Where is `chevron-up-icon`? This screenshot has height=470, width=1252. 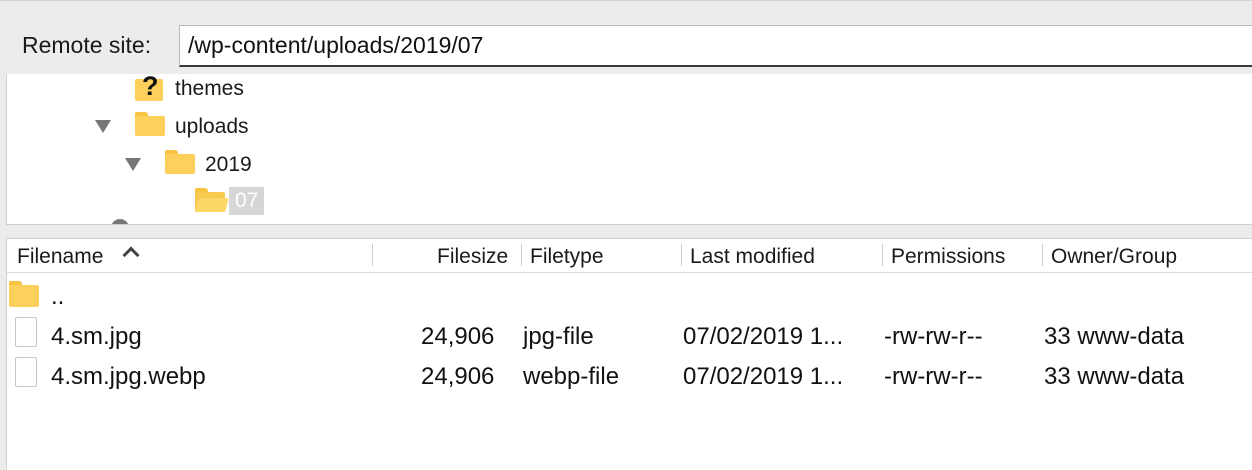 chevron-up-icon is located at coordinates (131, 255).